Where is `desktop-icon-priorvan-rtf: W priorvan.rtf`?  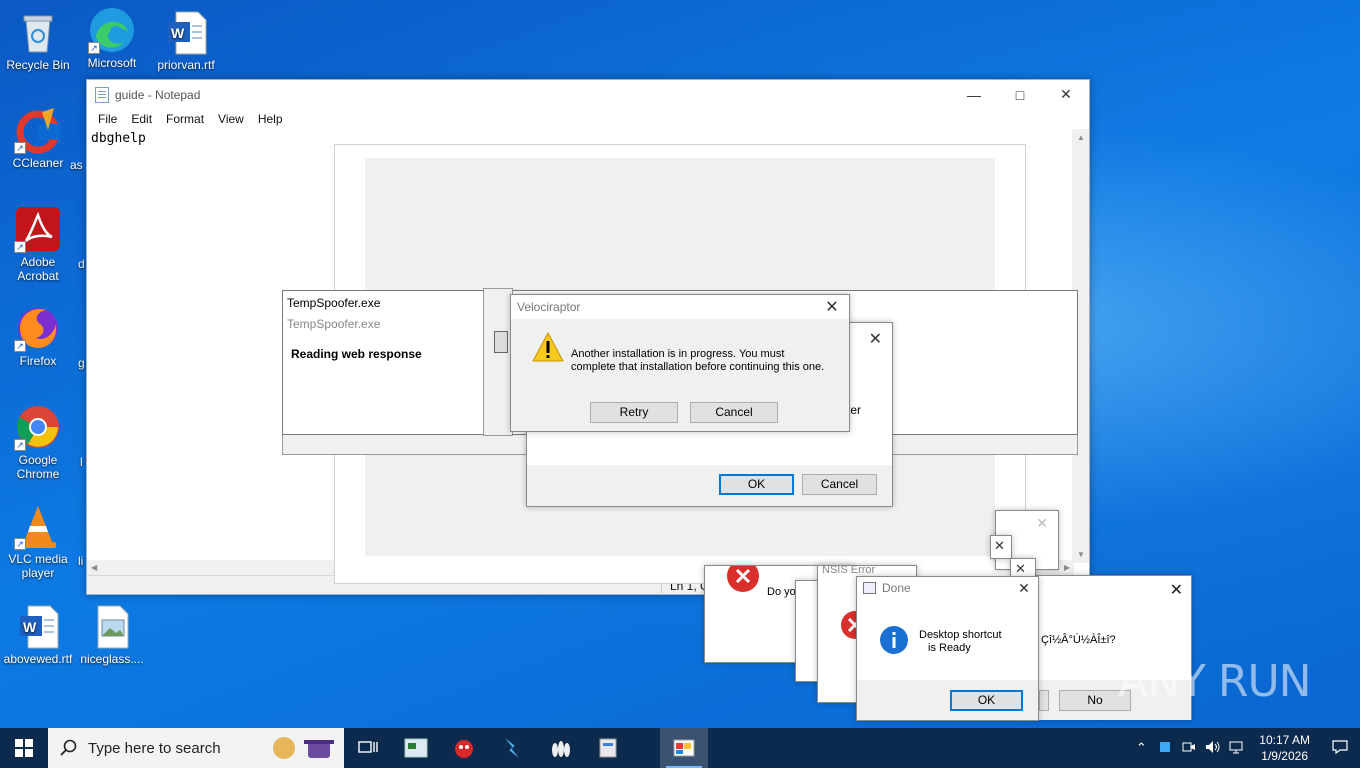 desktop-icon-priorvan-rtf: W priorvan.rtf is located at coordinates (186, 40).